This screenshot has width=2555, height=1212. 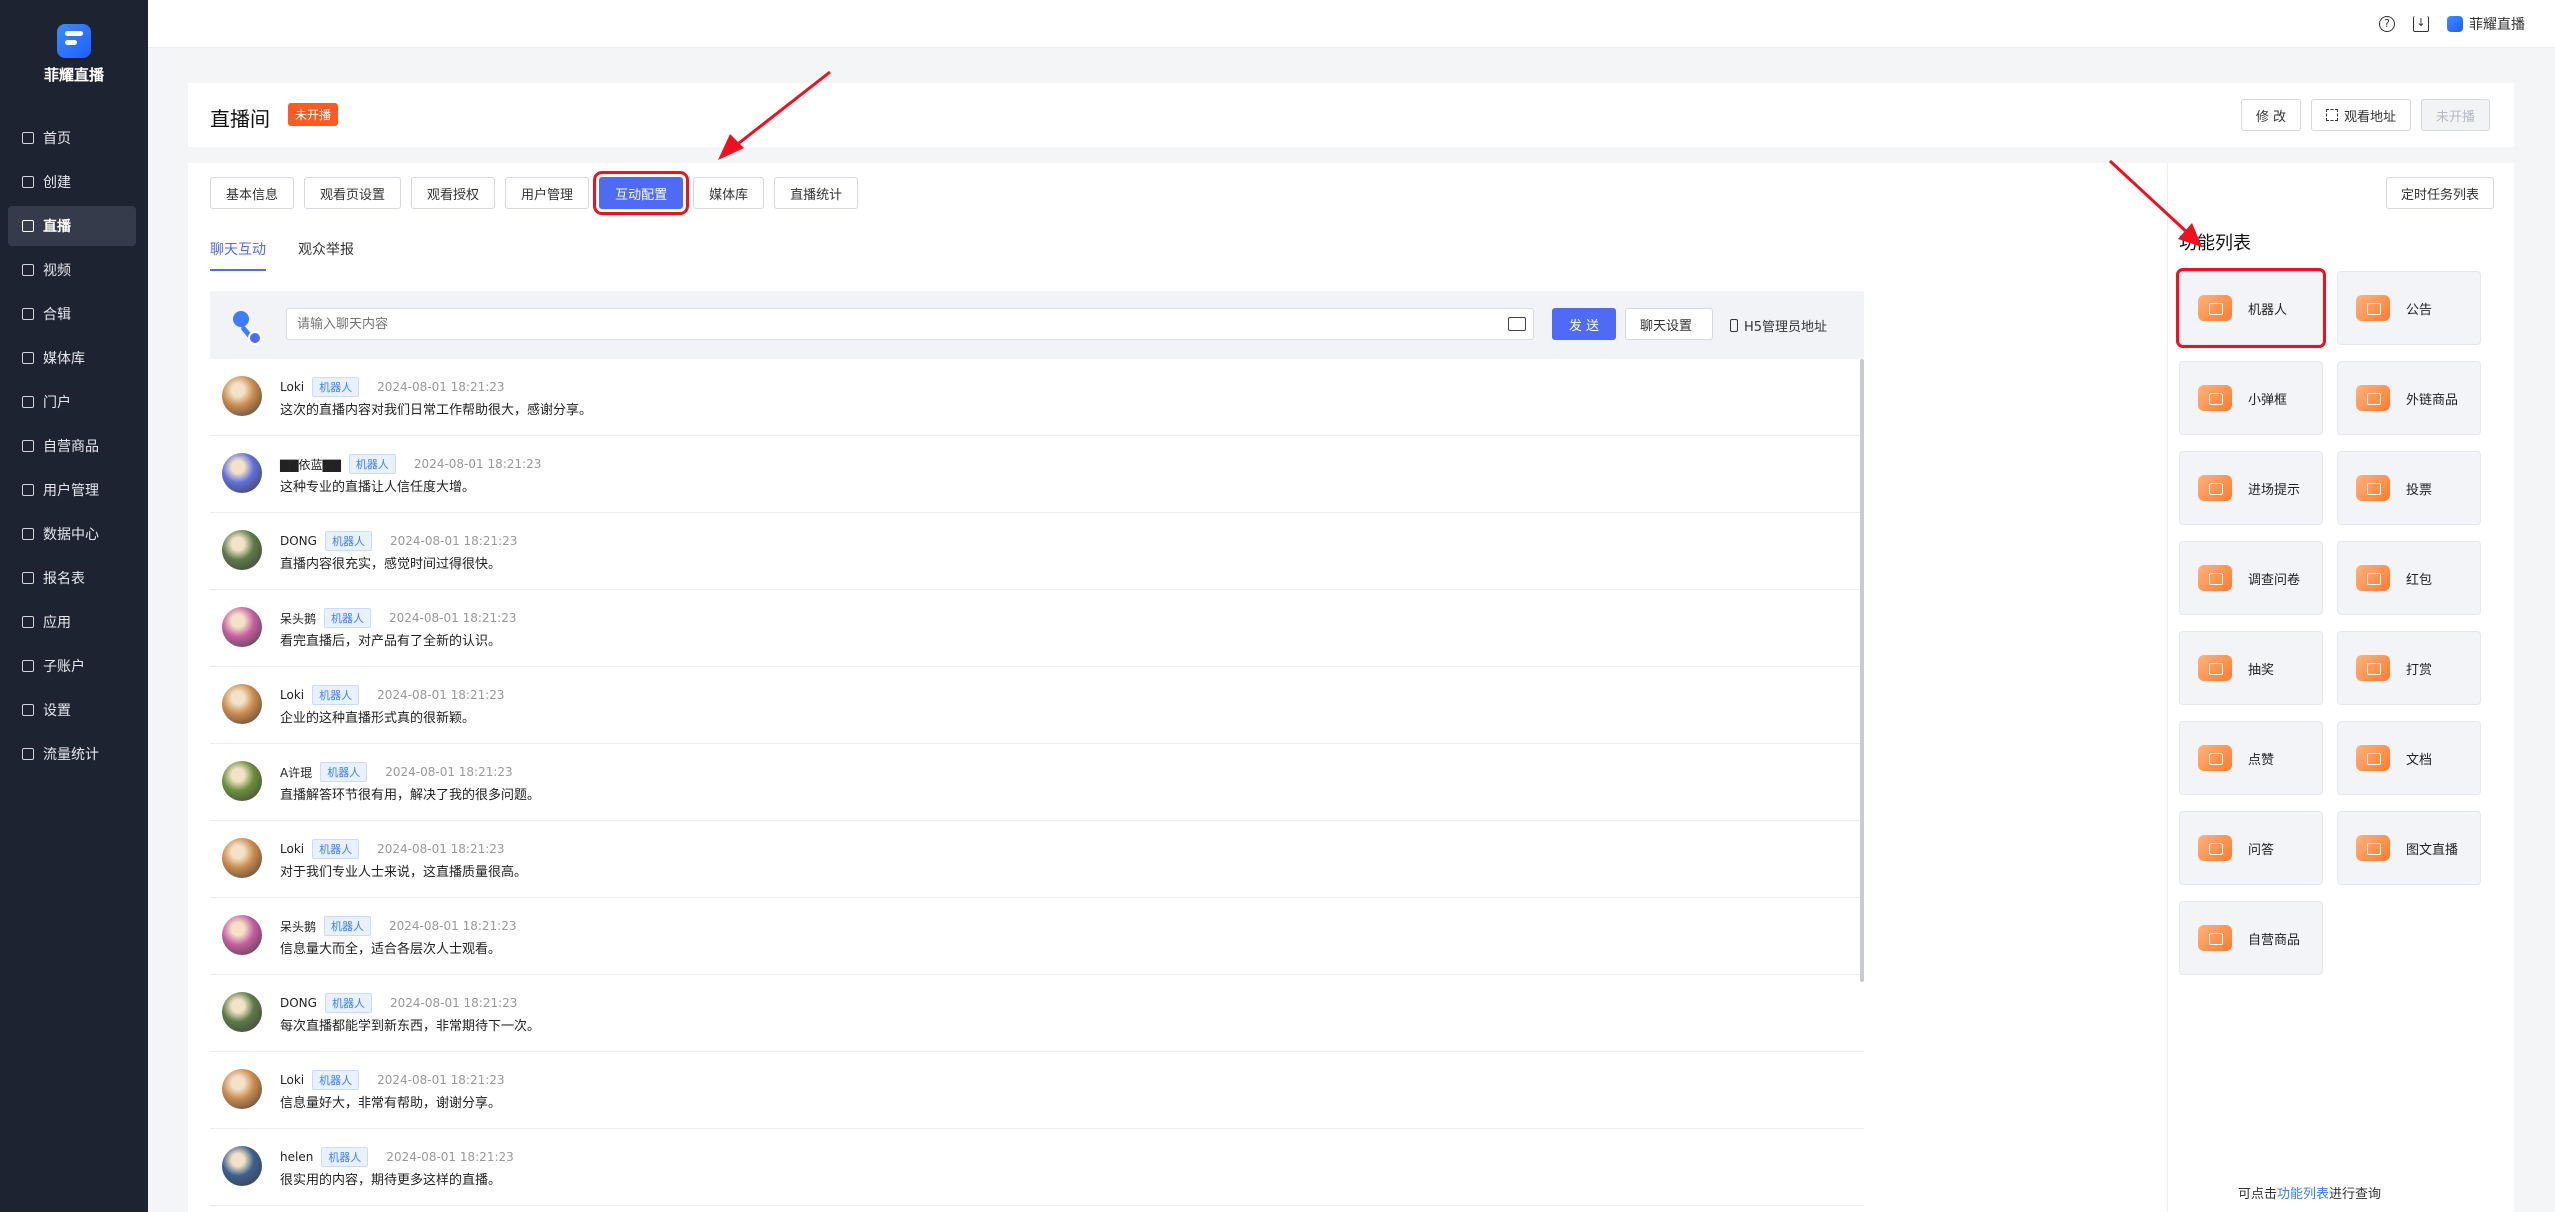 What do you see at coordinates (72, 182) in the screenshot?
I see `sidebar-item-create: 创建` at bounding box center [72, 182].